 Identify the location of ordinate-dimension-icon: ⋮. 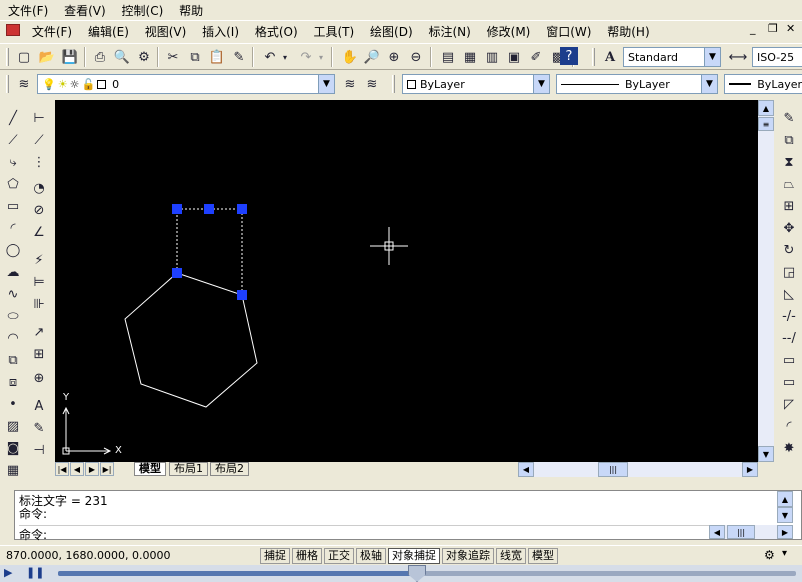
(39, 162).